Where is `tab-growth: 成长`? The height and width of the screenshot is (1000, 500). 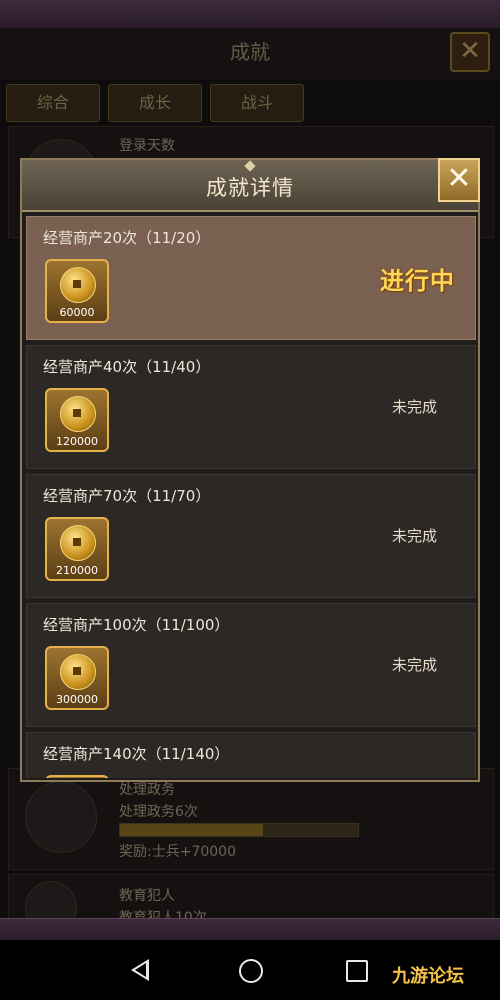 tab-growth: 成长 is located at coordinates (155, 103).